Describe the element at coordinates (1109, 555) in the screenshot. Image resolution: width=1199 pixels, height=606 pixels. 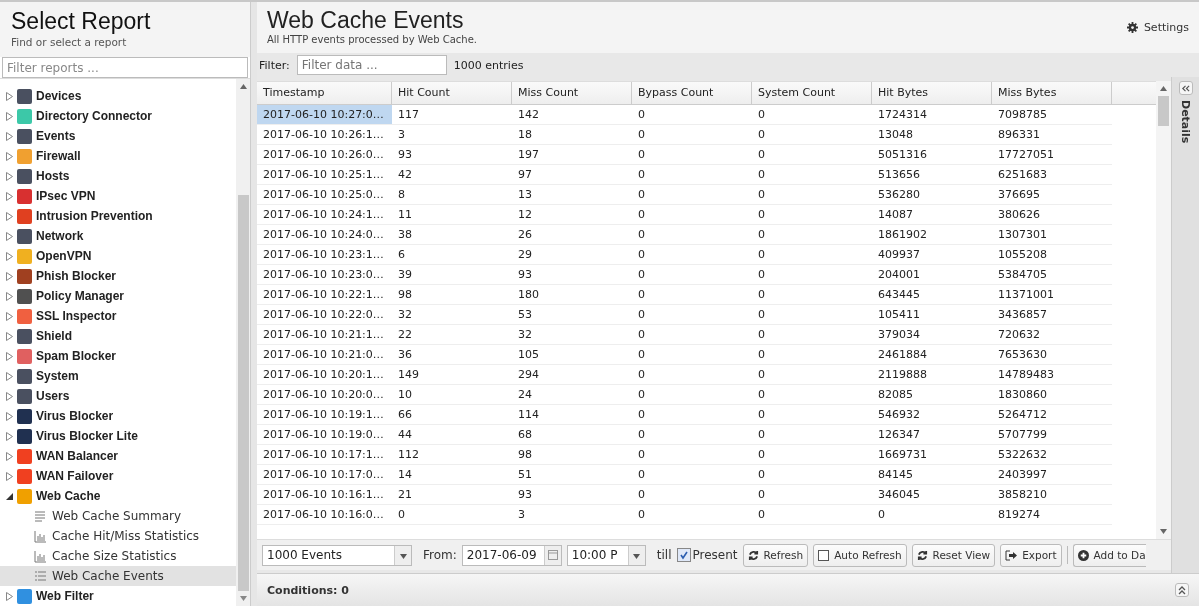
I see `toolbar-button: Add to Da` at that location.